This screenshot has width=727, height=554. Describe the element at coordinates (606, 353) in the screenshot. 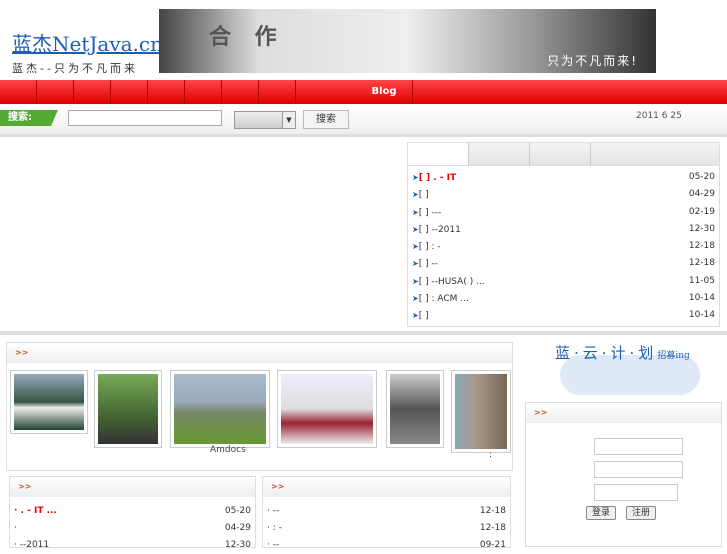

I see `recruit-title: 蓝·云·计·划` at that location.